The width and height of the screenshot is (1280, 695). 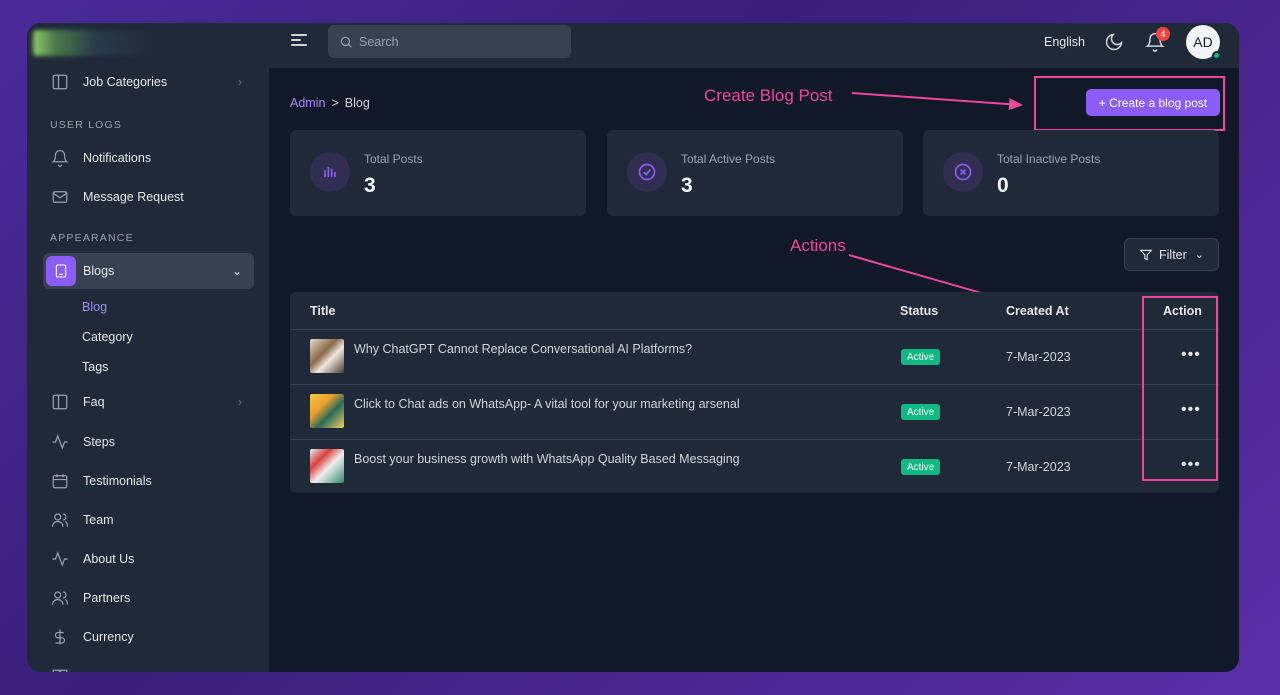 What do you see at coordinates (755, 173) in the screenshot?
I see `stat-card-total-active-posts: Total Active Posts 3` at bounding box center [755, 173].